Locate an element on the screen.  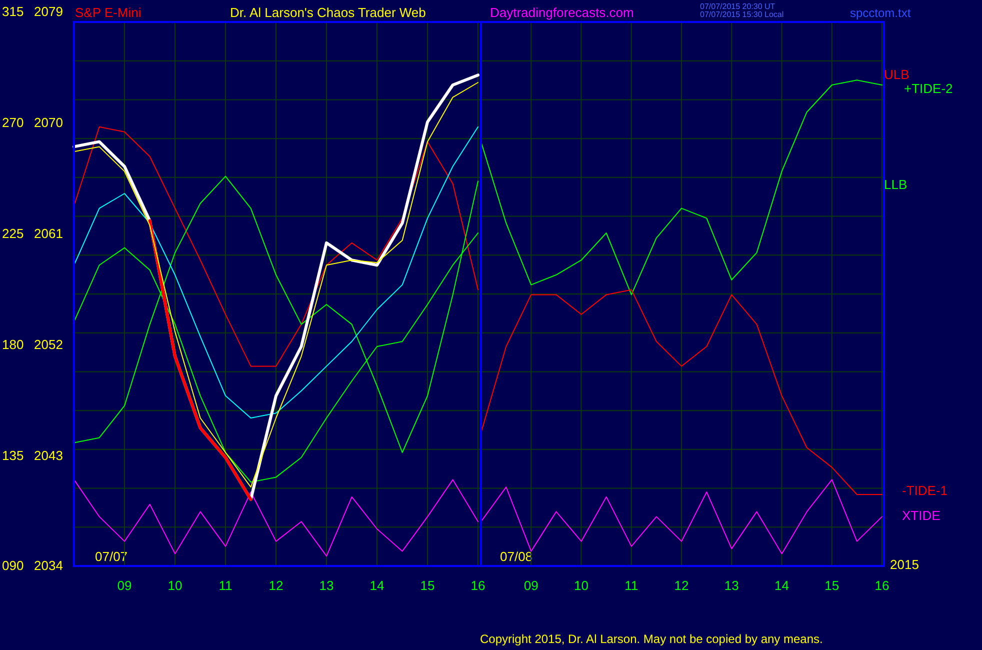
axis-label: 2070 is located at coordinates (48, 122).